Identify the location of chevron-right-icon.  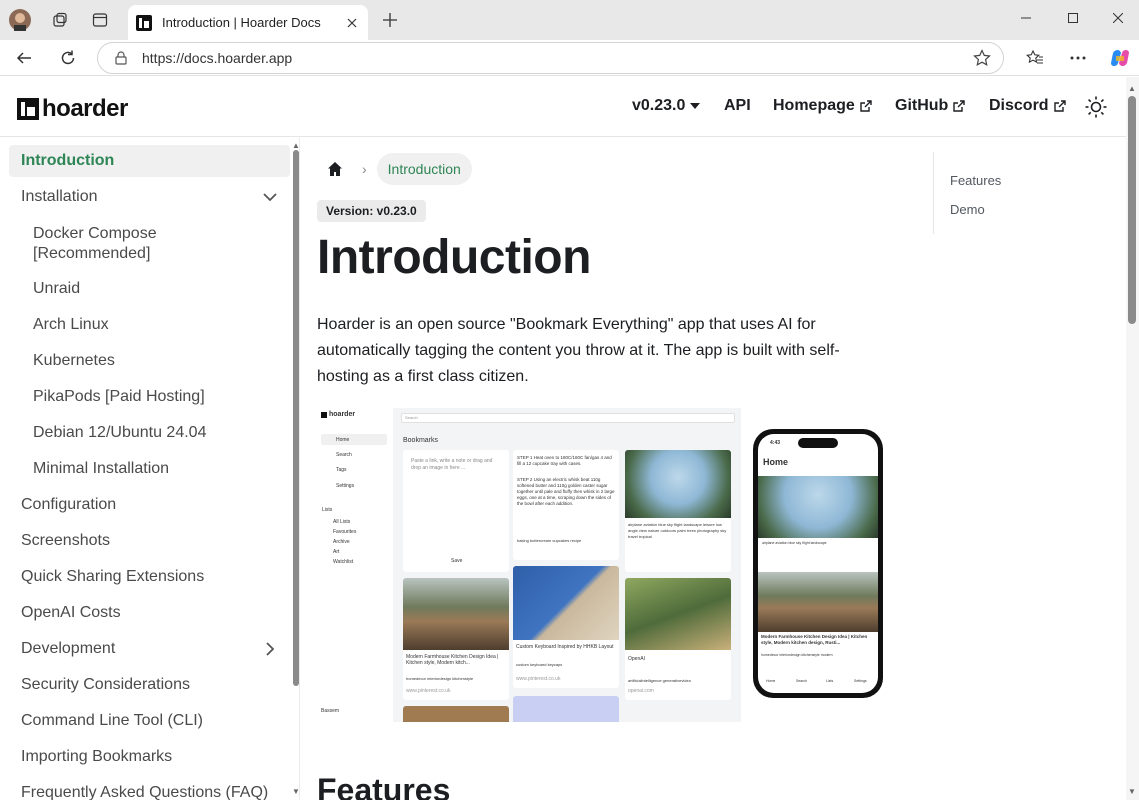
(270, 649).